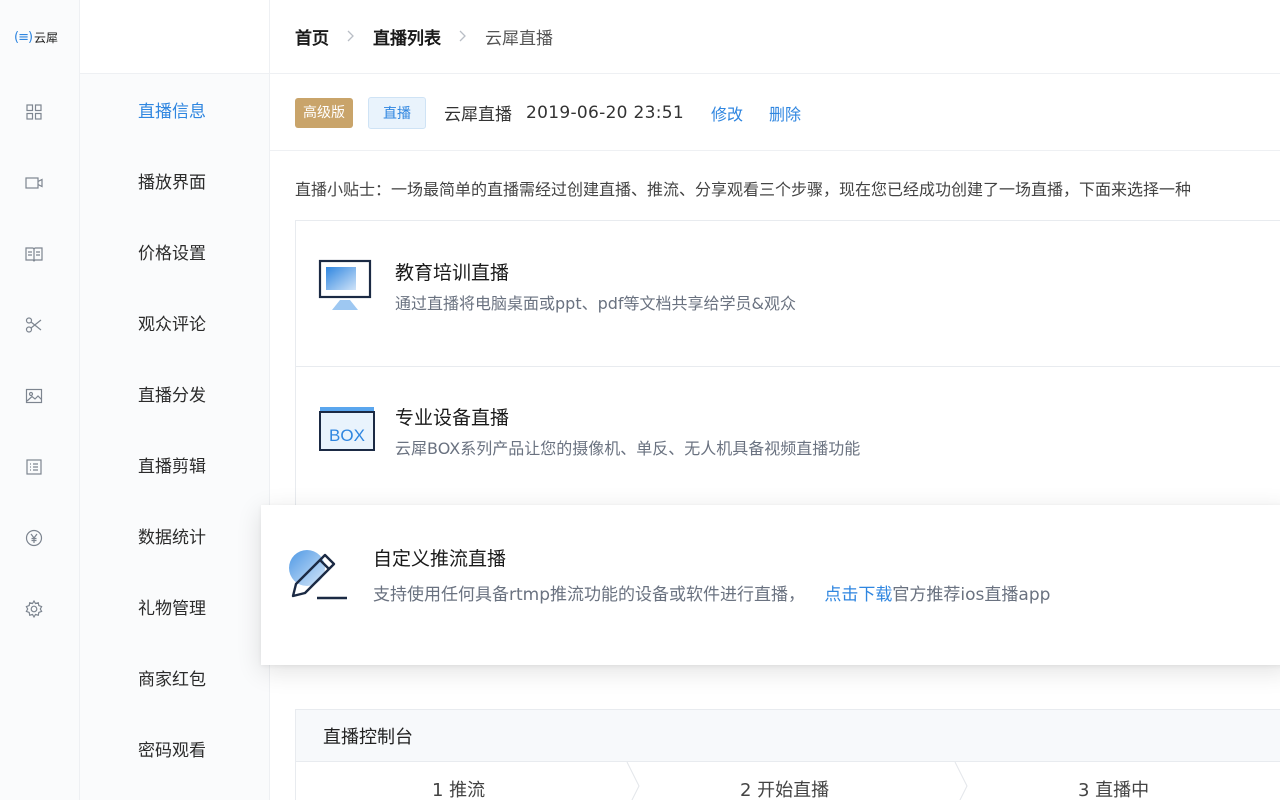 This screenshot has height=800, width=1280. Describe the element at coordinates (172, 609) in the screenshot. I see `menu-item-gifts: 礼物管理` at that location.